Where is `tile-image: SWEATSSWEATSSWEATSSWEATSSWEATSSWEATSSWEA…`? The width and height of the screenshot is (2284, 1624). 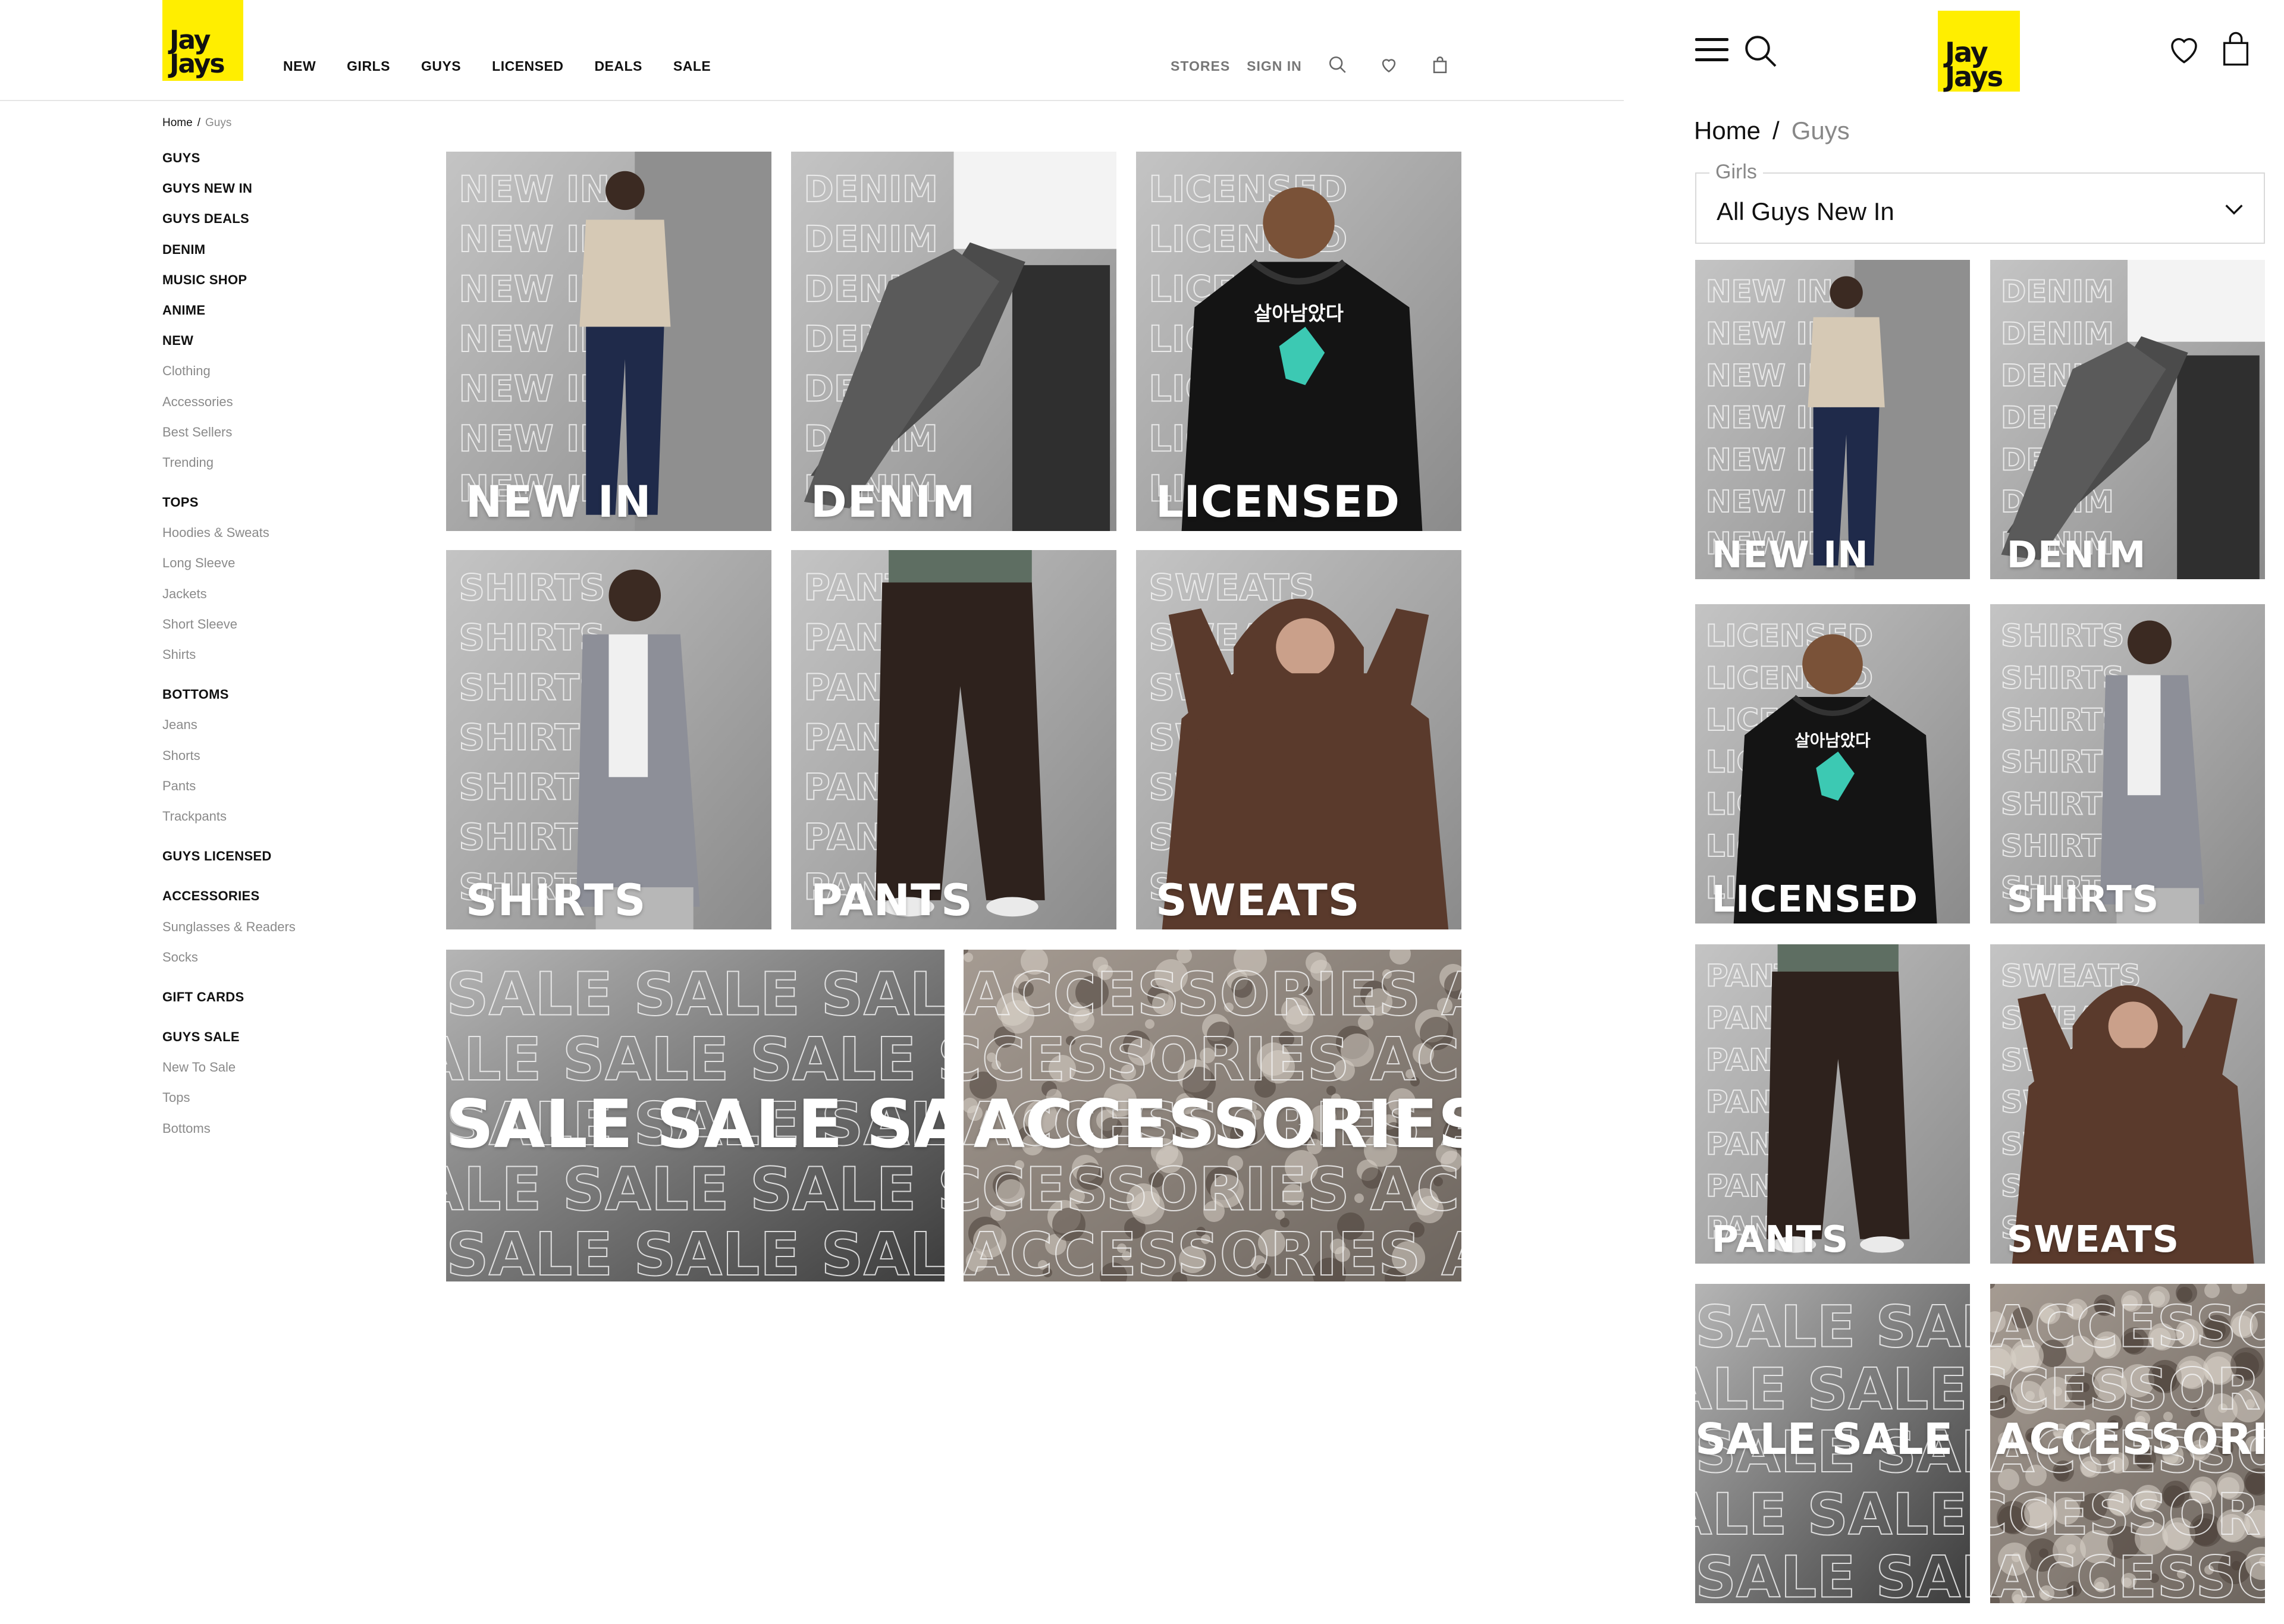 tile-image: SWEATSSWEATSSWEATSSWEATSSWEATSSWEATSSWEA… is located at coordinates (2128, 1104).